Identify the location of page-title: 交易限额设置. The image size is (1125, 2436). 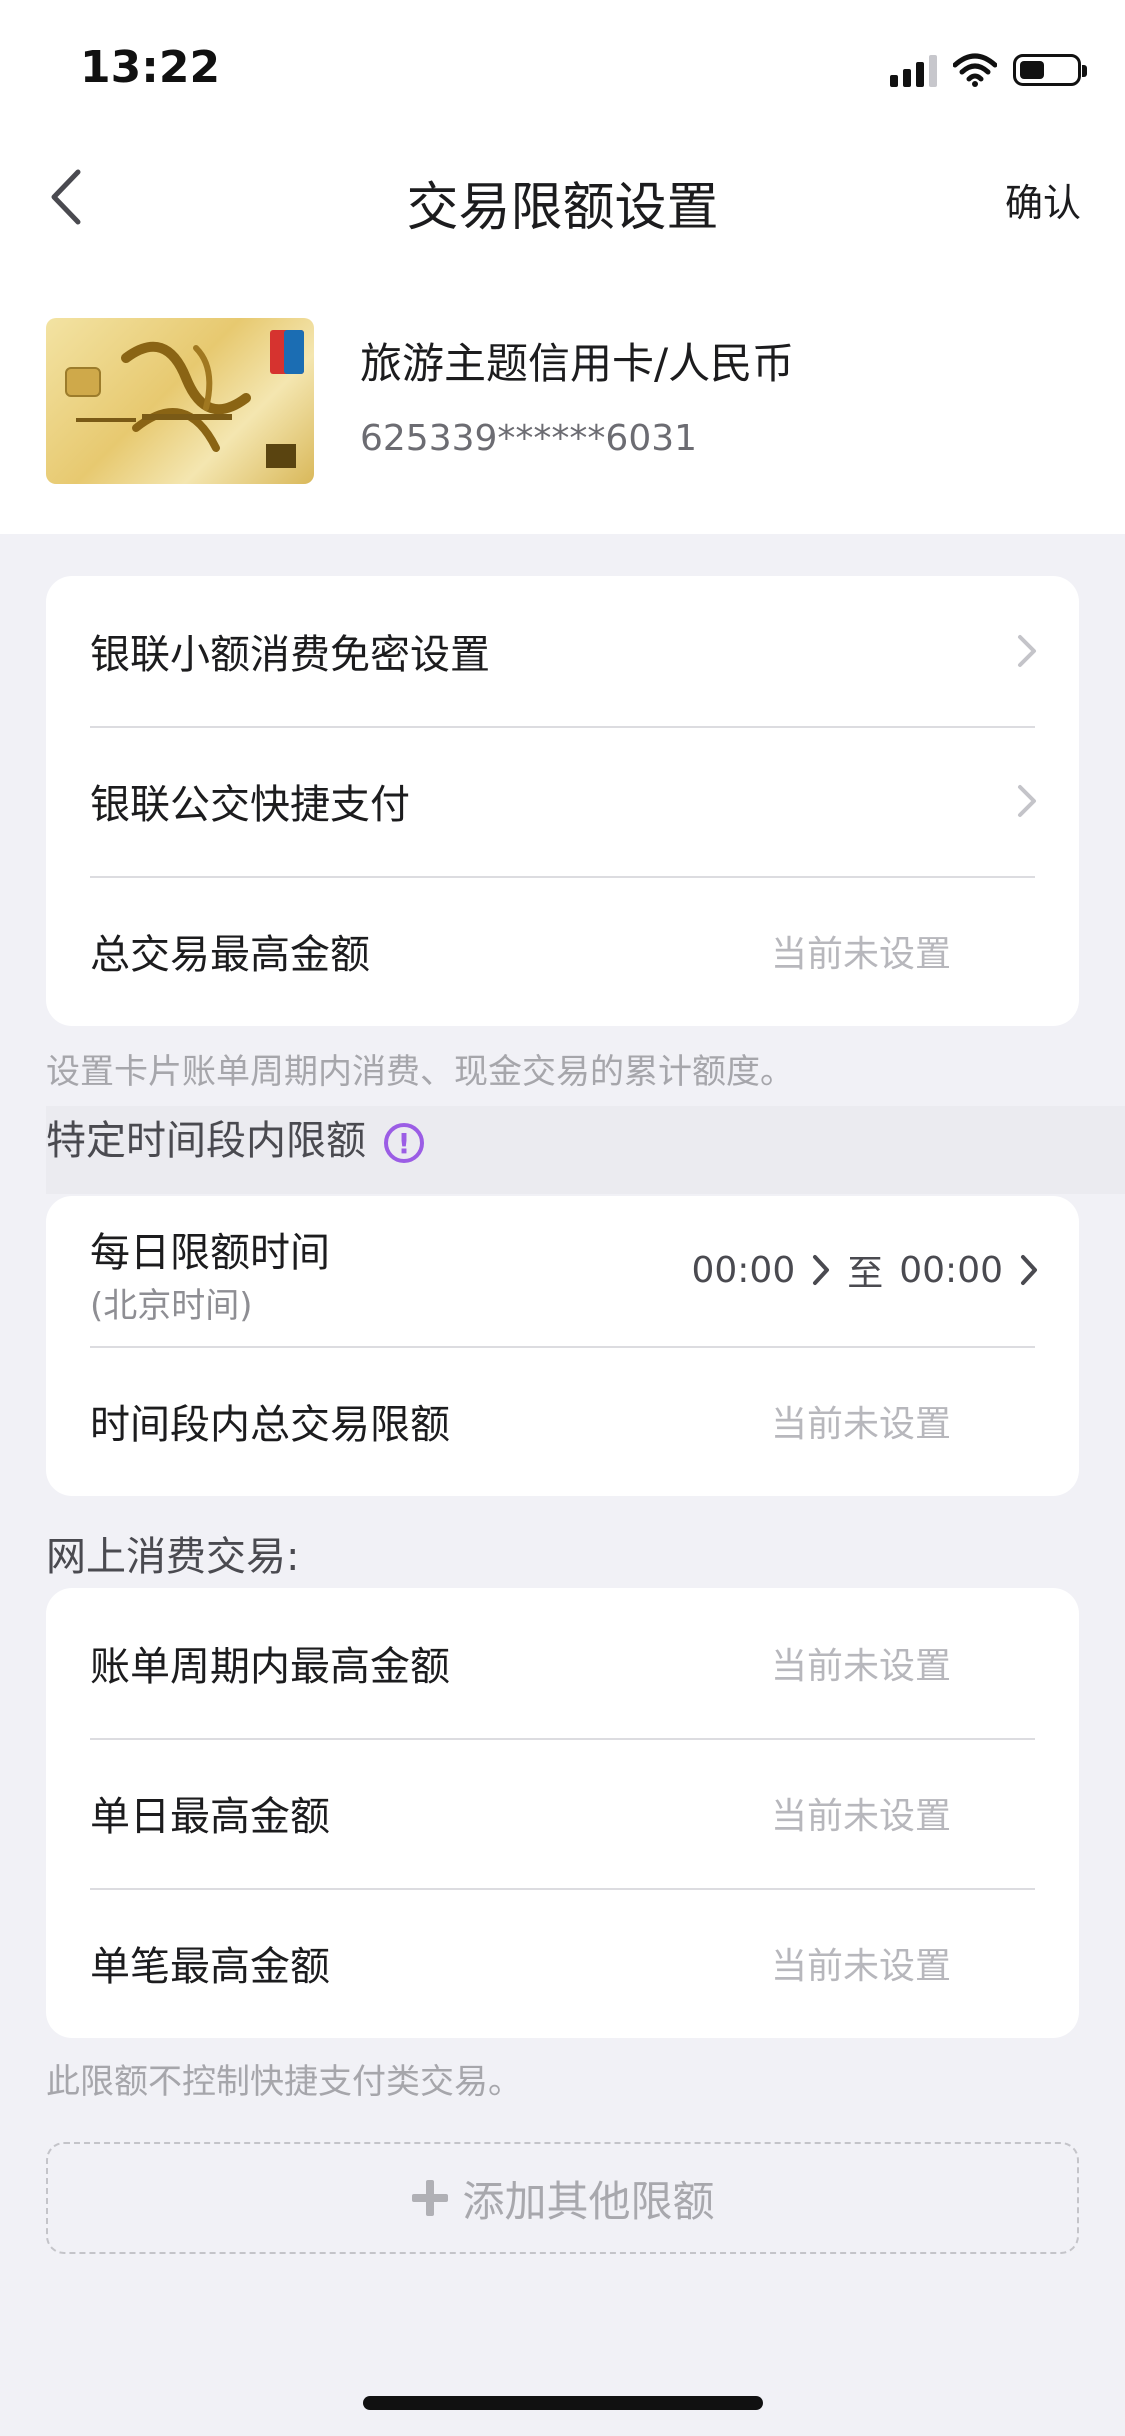
(562, 208).